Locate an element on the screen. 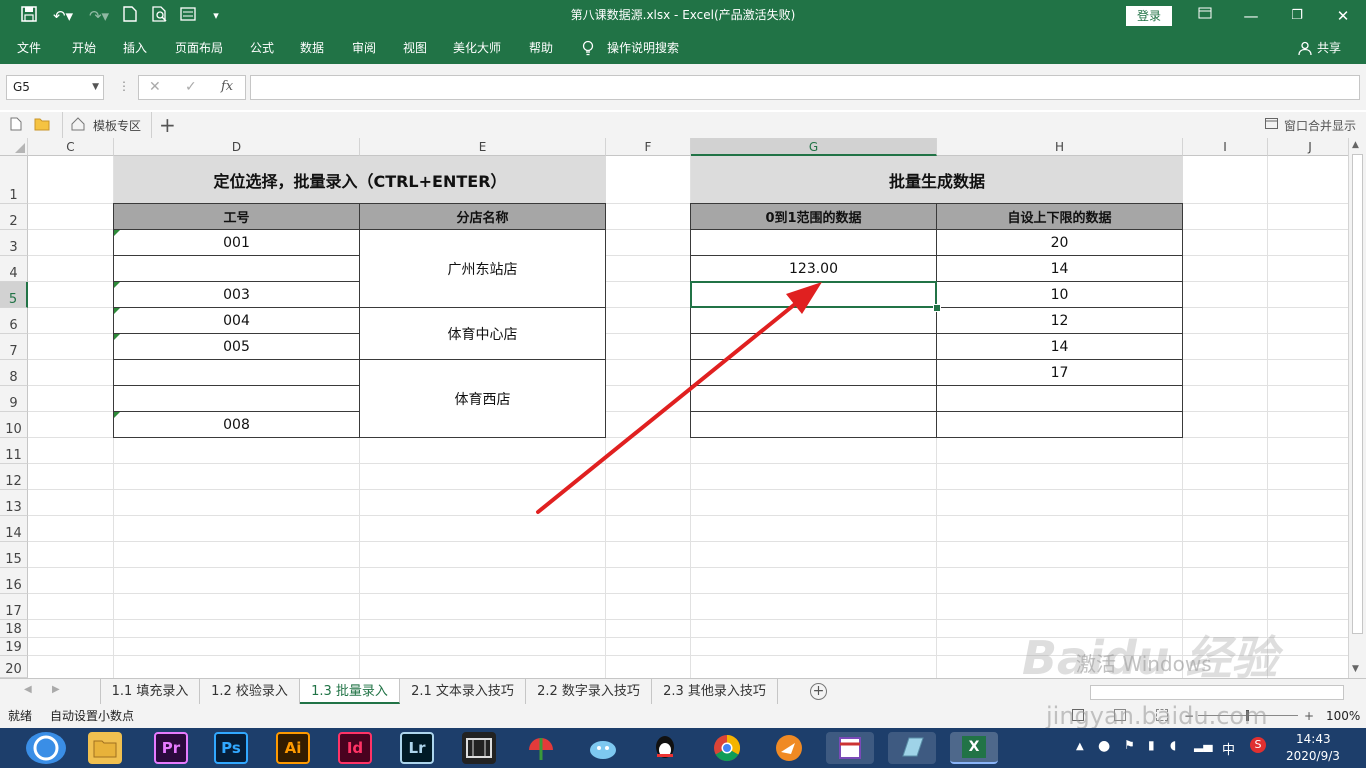  scroll-right-icon: ▶ is located at coordinates (56, 689).